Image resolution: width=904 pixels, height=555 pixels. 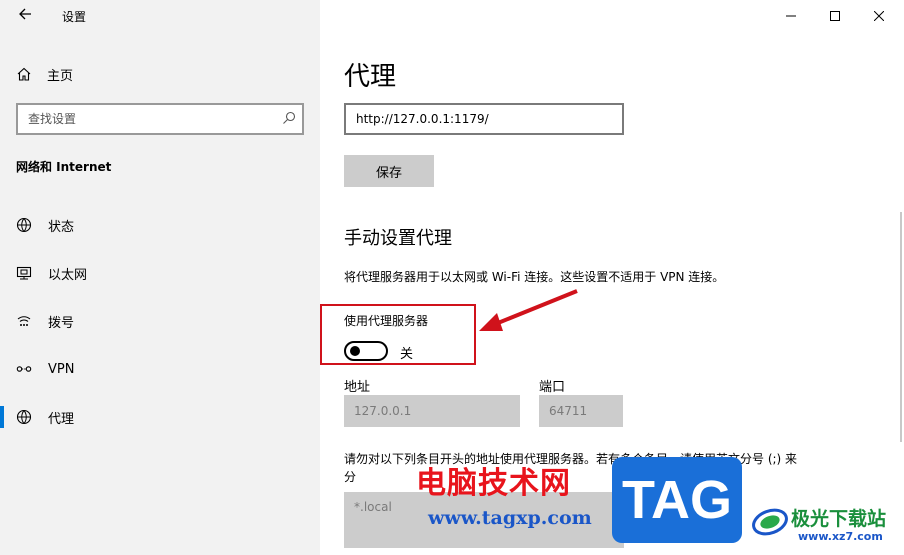 I want to click on sidebar-item-label: 拨号, so click(x=61, y=323).